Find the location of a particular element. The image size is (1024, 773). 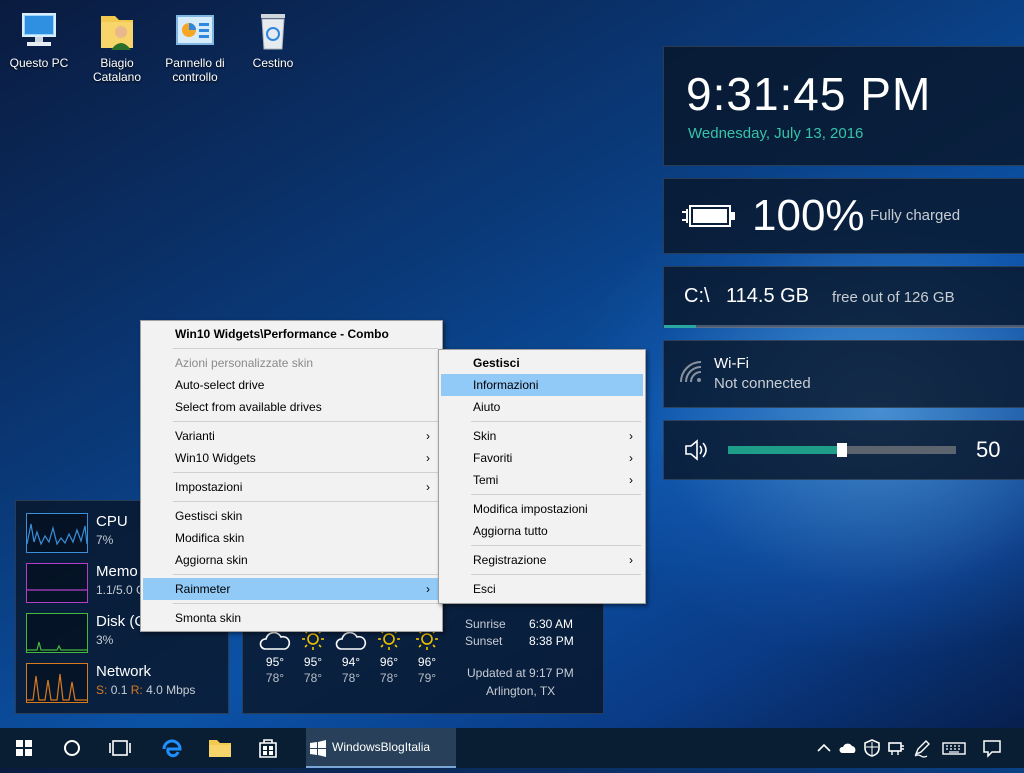

menu-item-label: Aggiorna tutto is located at coordinates (510, 531).